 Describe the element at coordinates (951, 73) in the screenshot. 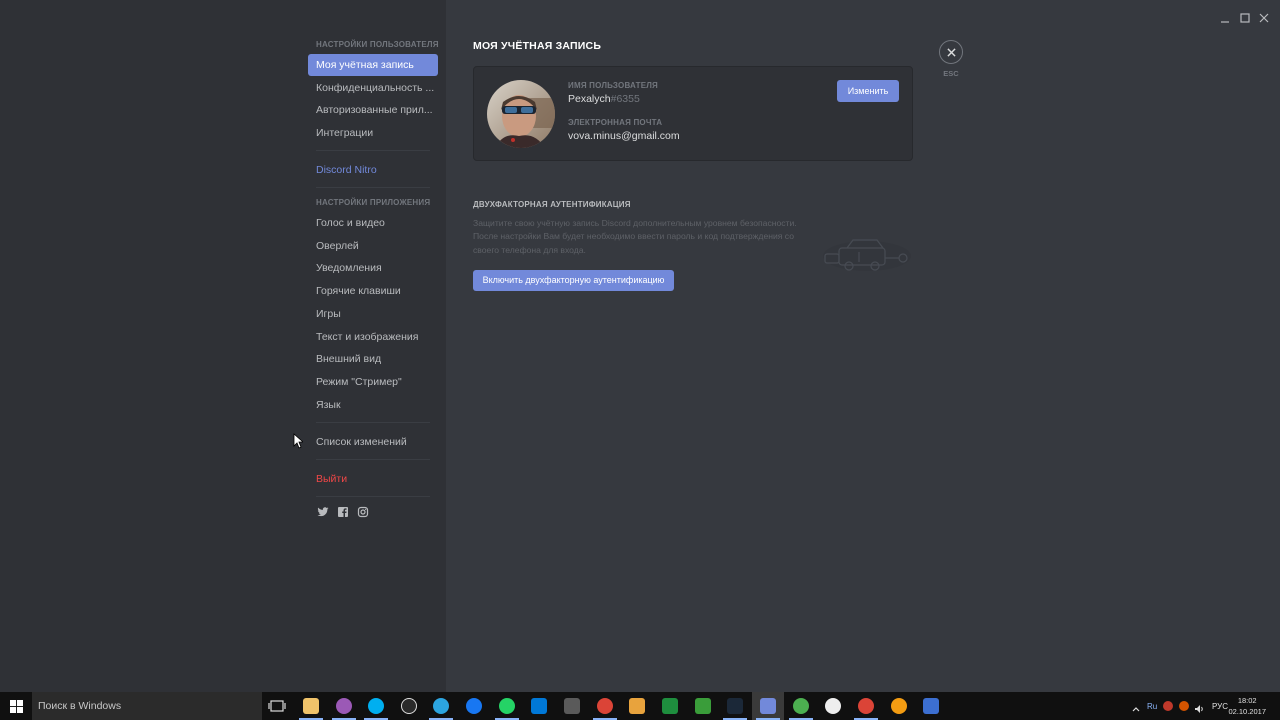

I see `esc-label: ESC` at that location.